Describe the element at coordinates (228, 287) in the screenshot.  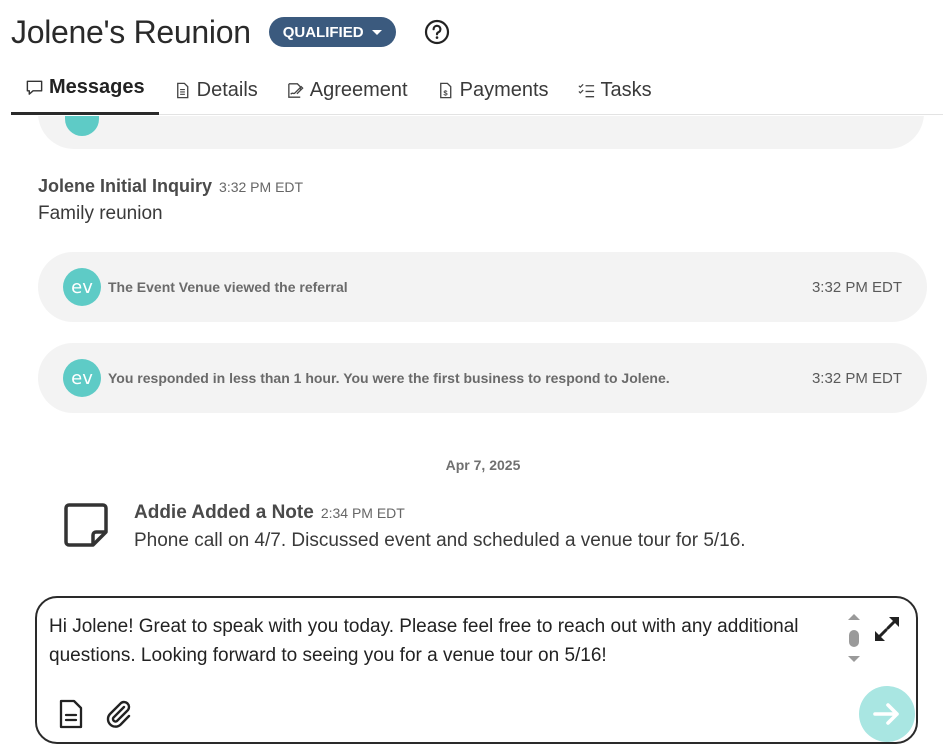
I see `system-event-text: The Event Venue viewed the referral` at that location.